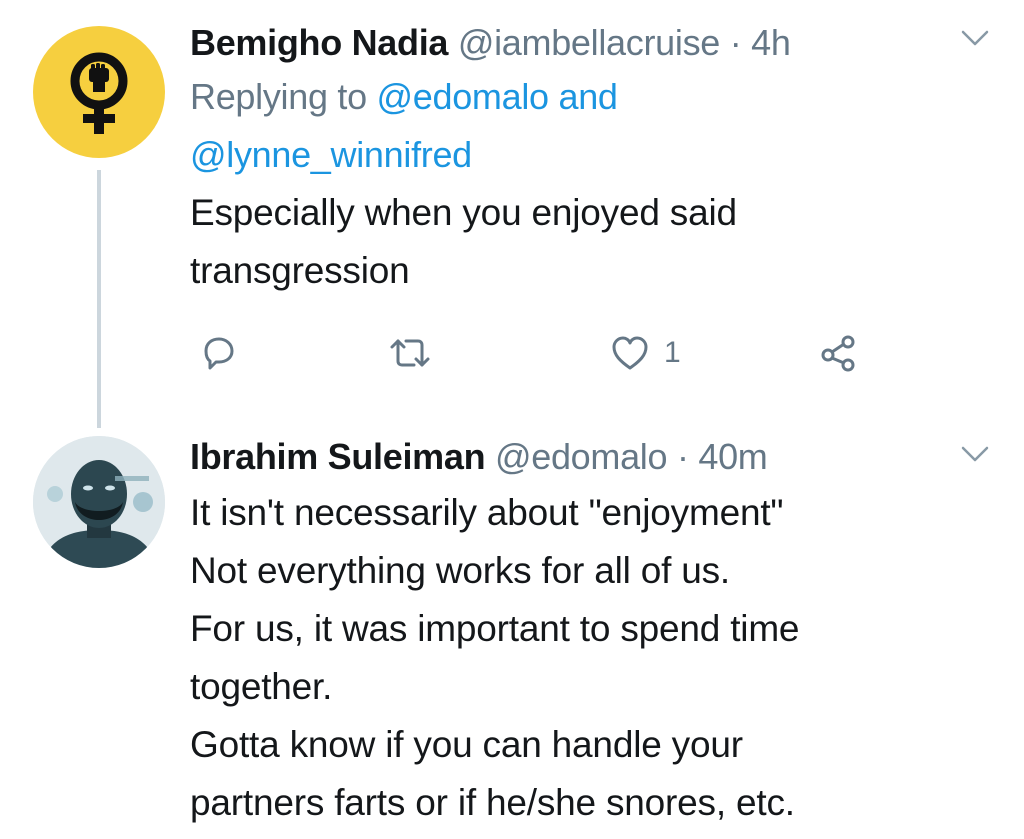  I want to click on author-name: Bemigho Nadia, so click(319, 42).